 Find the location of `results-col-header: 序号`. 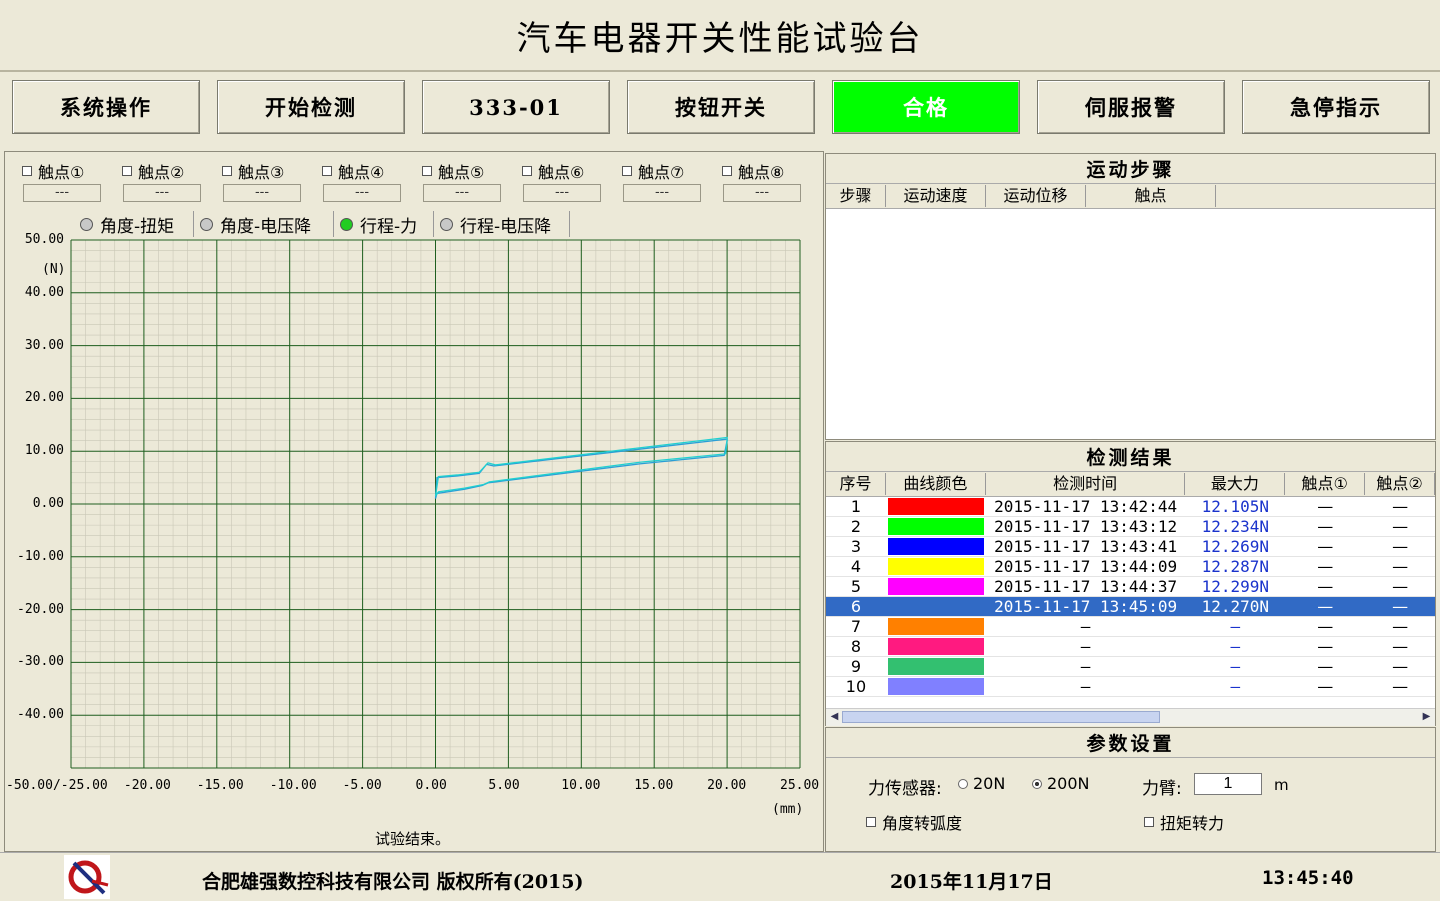

results-col-header: 序号 is located at coordinates (856, 484).